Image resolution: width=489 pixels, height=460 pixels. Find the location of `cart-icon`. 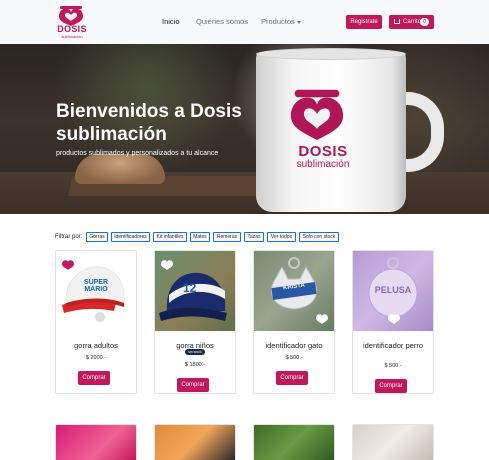

cart-icon is located at coordinates (397, 21).